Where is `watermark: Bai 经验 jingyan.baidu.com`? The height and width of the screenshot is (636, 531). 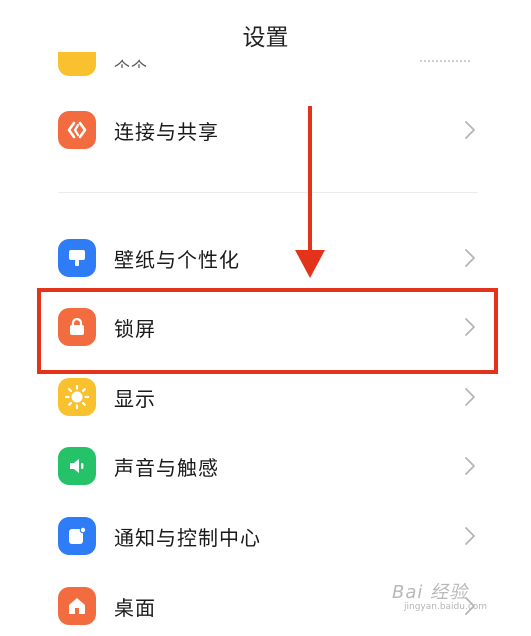
watermark: Bai 经验 jingyan.baidu.com is located at coordinates (460, 595).